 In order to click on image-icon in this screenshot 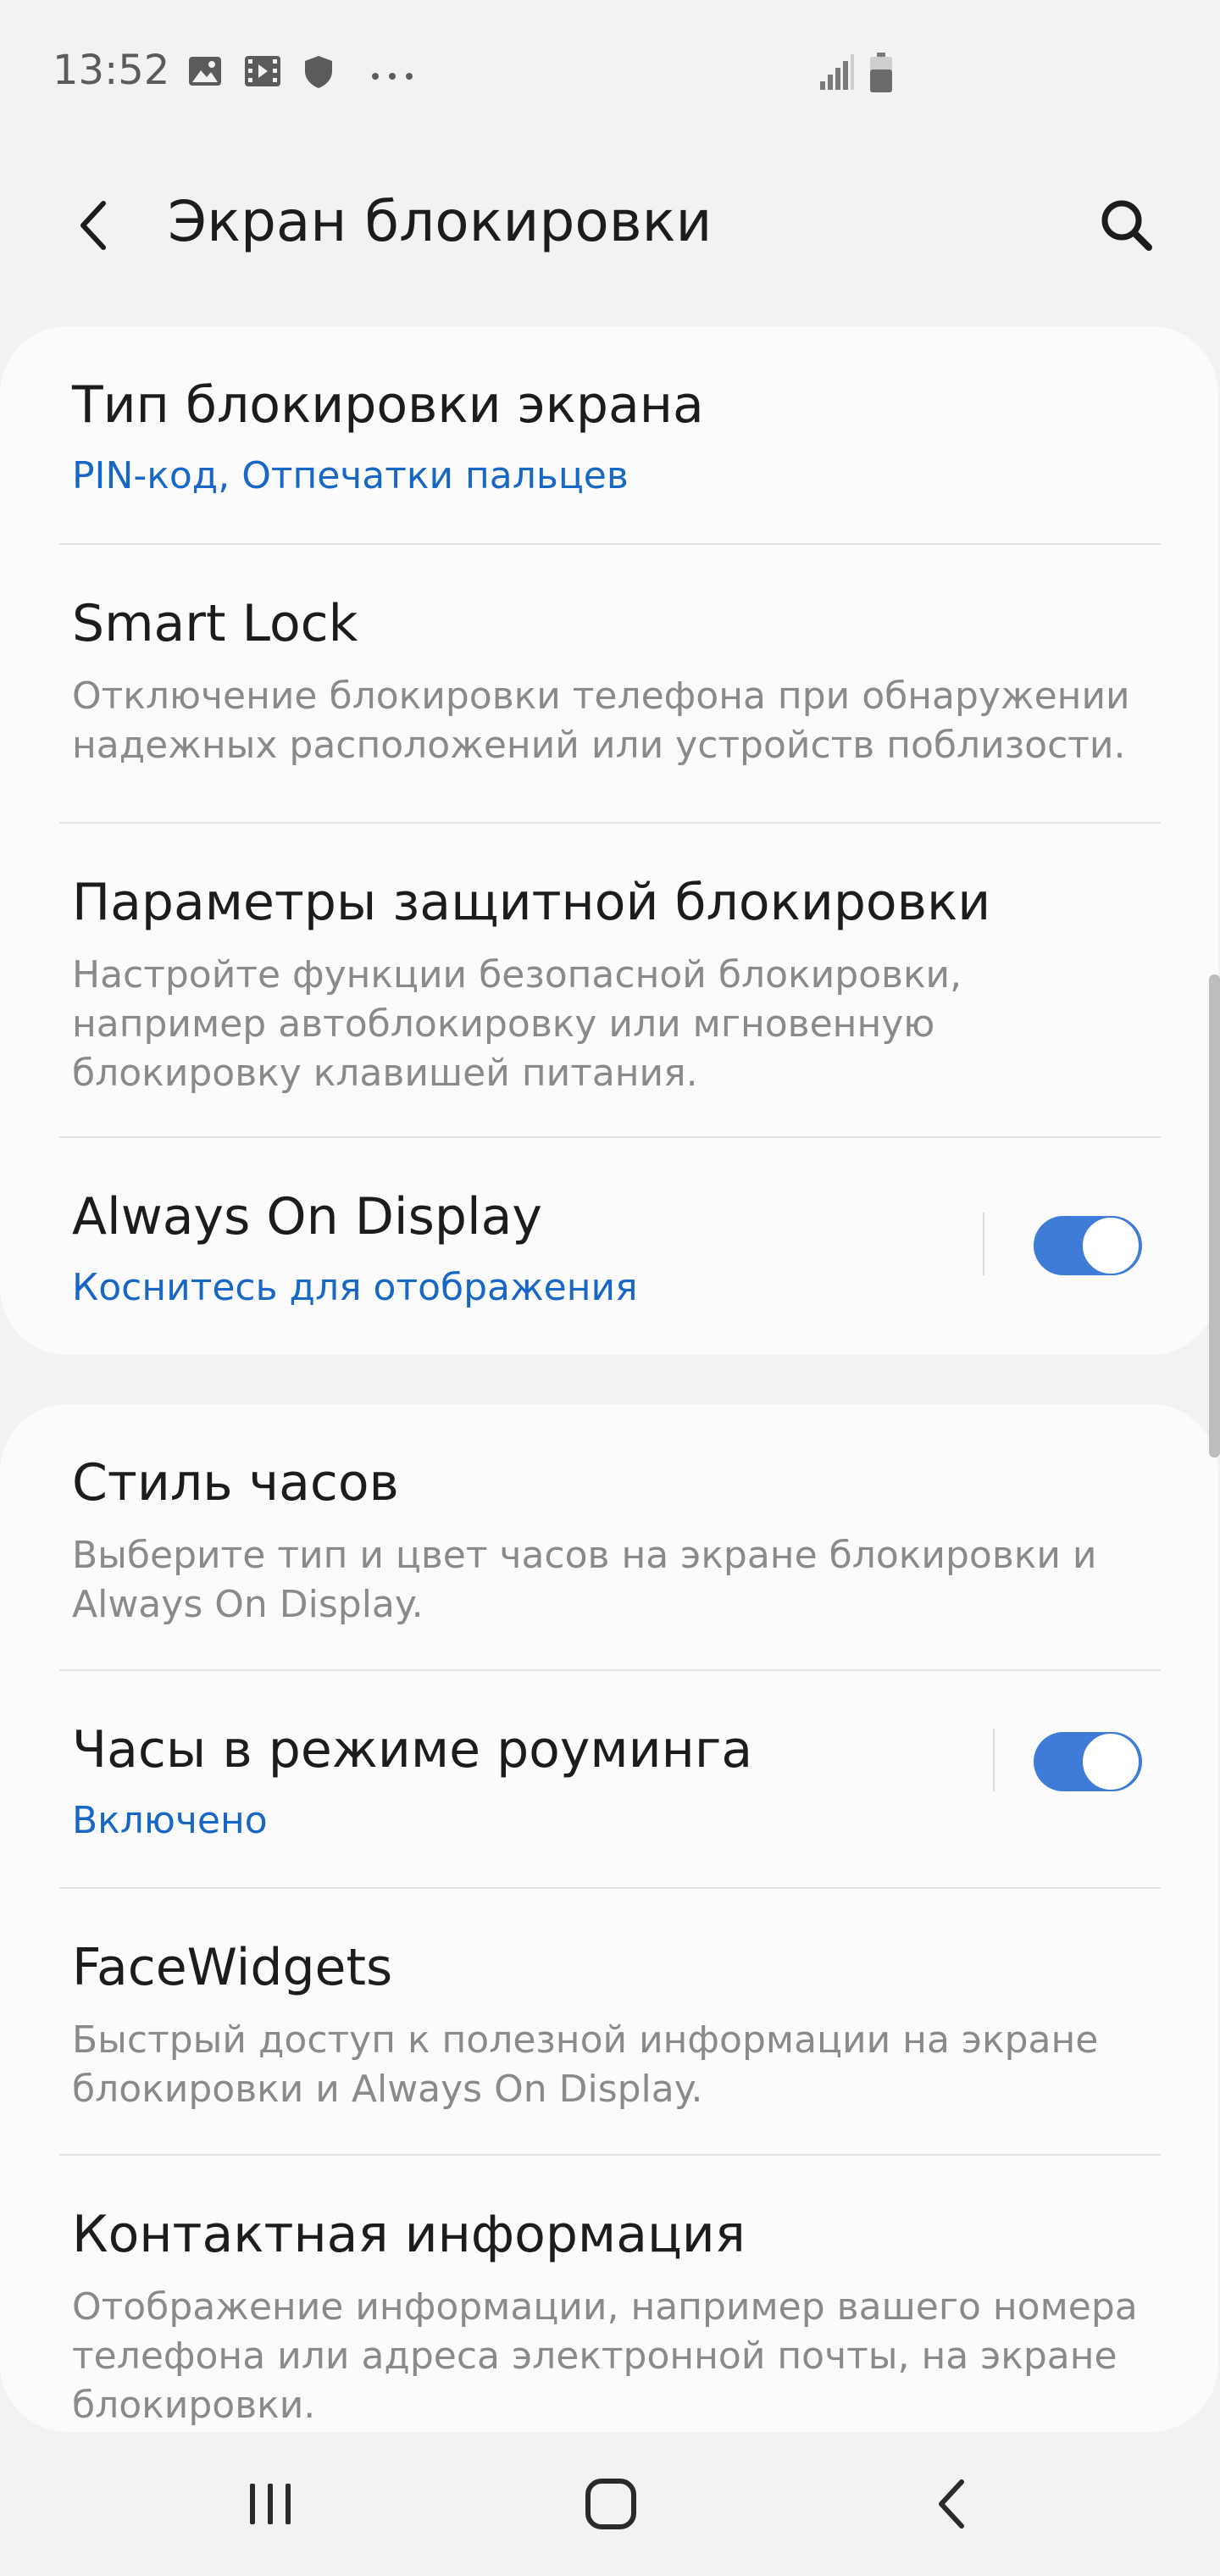, I will do `click(205, 73)`.